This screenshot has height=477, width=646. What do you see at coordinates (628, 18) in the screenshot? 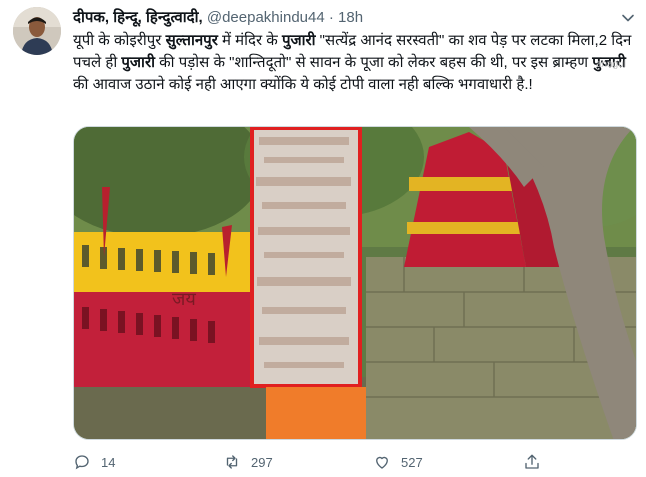
I see `chevron-down-icon` at bounding box center [628, 18].